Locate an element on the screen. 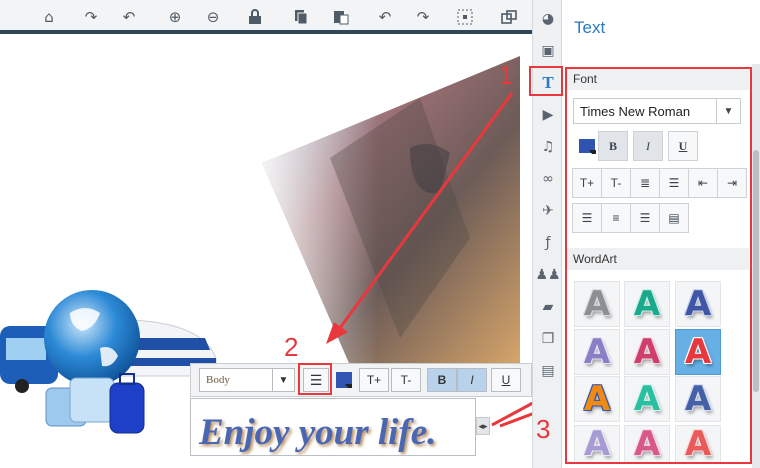 This screenshot has height=468, width=760. lock-icon is located at coordinates (255, 17).